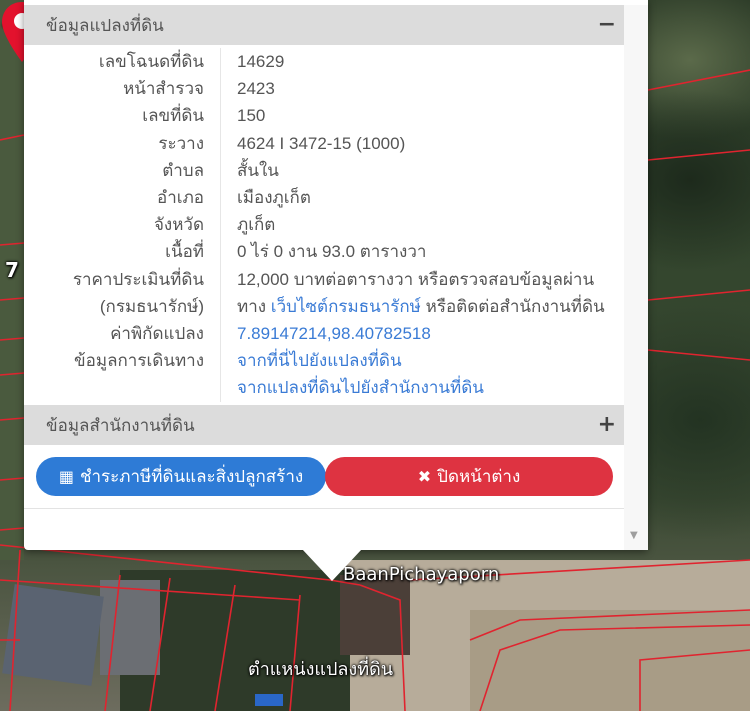 This screenshot has height=711, width=750. Describe the element at coordinates (122, 89) in the screenshot. I see `info-label: หน้าสำรวจ` at that location.